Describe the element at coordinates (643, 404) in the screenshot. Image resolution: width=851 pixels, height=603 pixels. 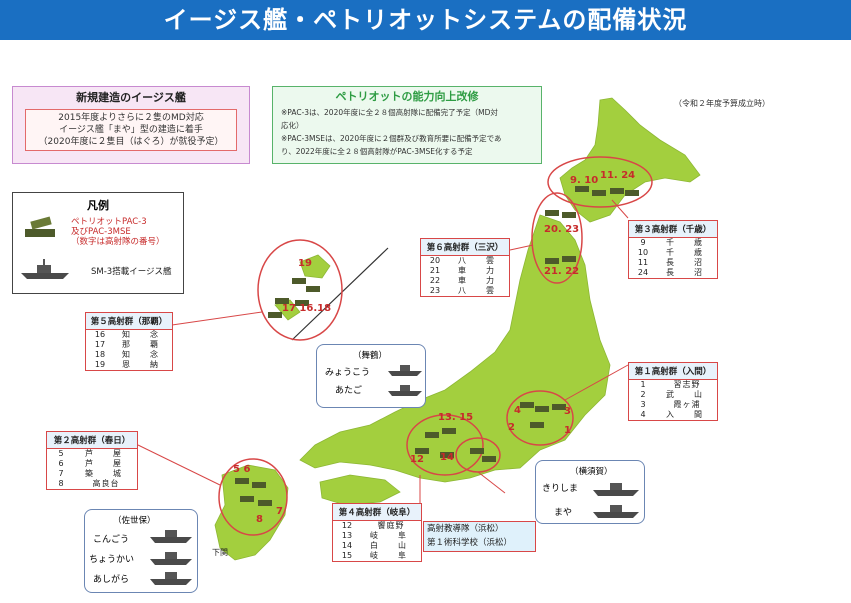
I see `unit-number: 3` at that location.